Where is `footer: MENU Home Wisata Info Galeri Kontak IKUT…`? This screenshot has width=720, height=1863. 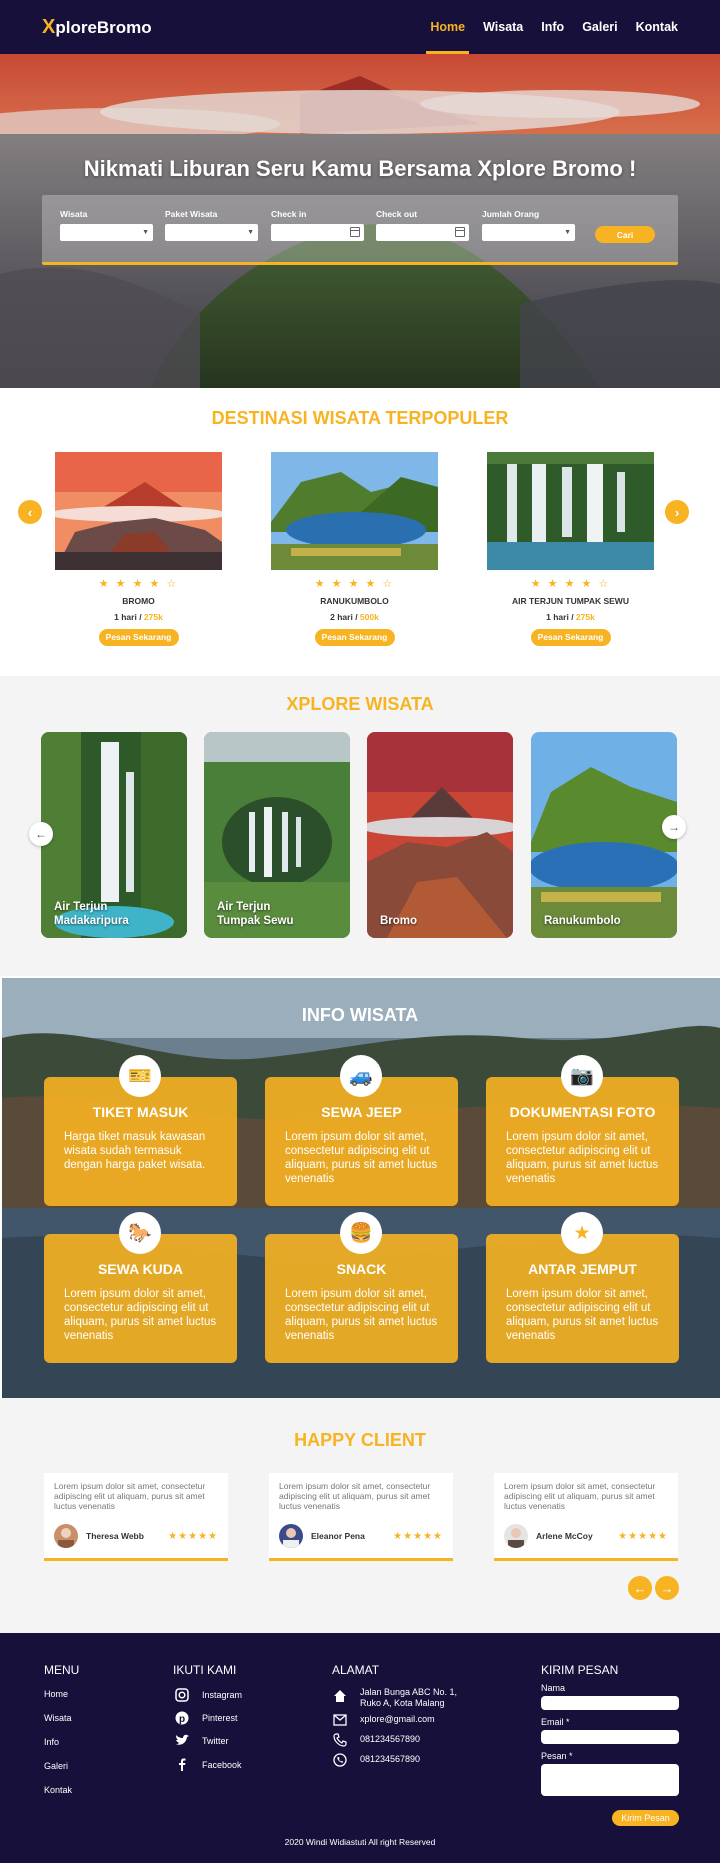
footer: MENU Home Wisata Info Galeri Kontak IKUT… is located at coordinates (360, 1748).